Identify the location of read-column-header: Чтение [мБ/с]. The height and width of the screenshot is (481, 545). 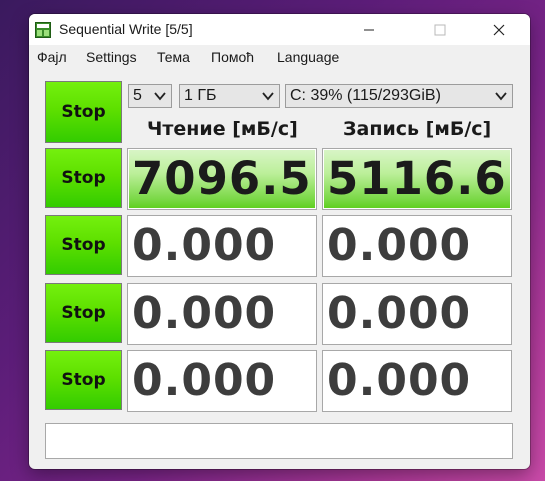
(222, 129).